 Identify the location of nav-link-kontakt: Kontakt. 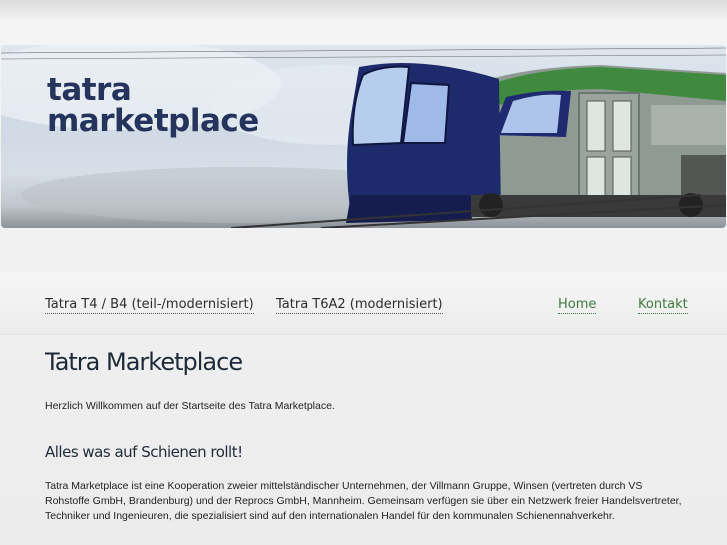
(663, 305).